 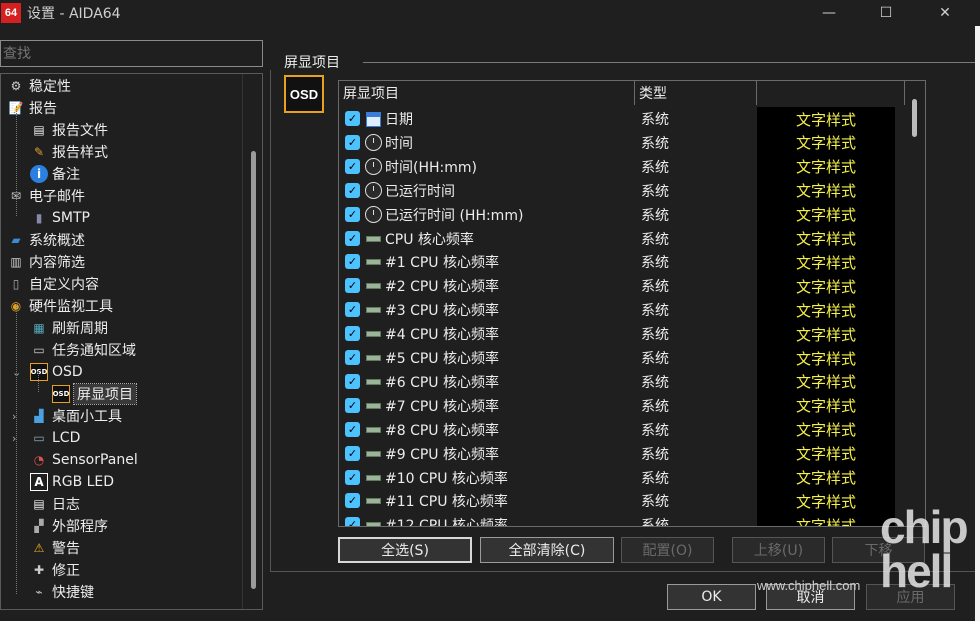 I want to click on tree-item: ◔ SensorPanel, so click(x=84, y=460).